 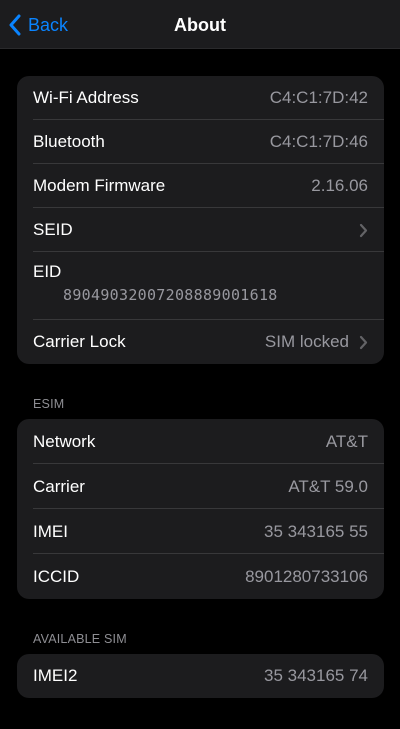 What do you see at coordinates (200, 98) in the screenshot?
I see `wifi-address-row: Wi-Fi Address C4:C1:7D:42` at bounding box center [200, 98].